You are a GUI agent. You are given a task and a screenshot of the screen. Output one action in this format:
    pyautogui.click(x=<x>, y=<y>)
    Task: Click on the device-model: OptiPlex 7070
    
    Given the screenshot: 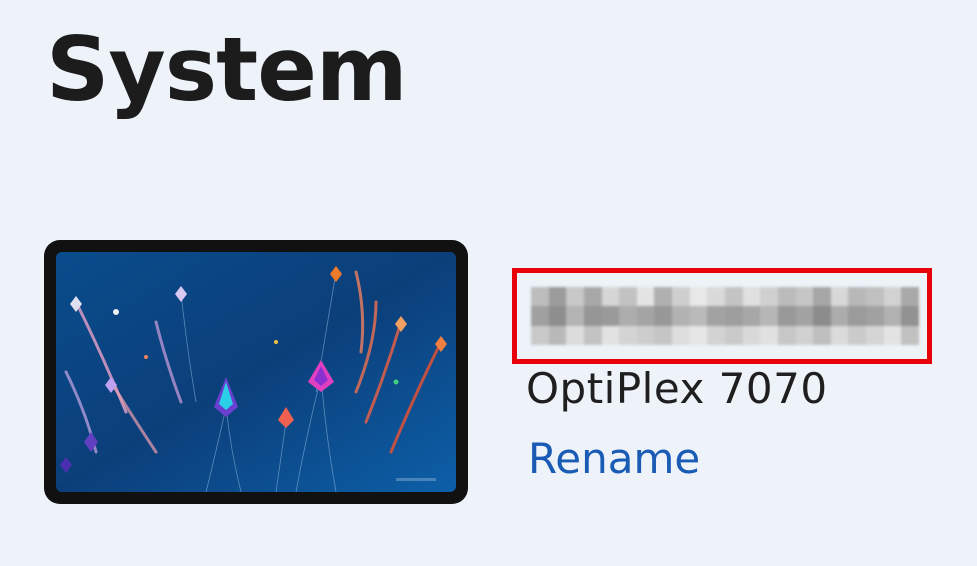 What is the action you would take?
    pyautogui.click(x=677, y=388)
    